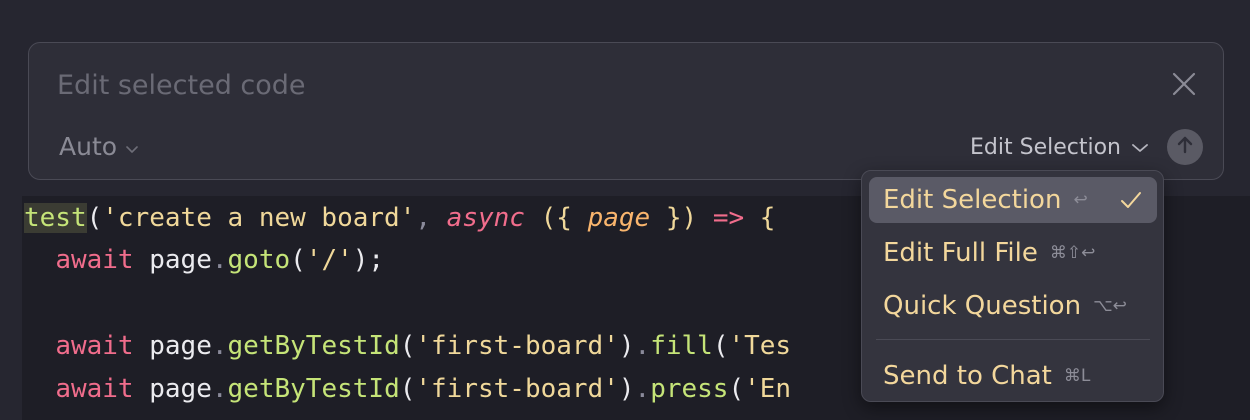 Image resolution: width=1250 pixels, height=420 pixels. Describe the element at coordinates (689, 389) in the screenshot. I see `code-token: press` at that location.